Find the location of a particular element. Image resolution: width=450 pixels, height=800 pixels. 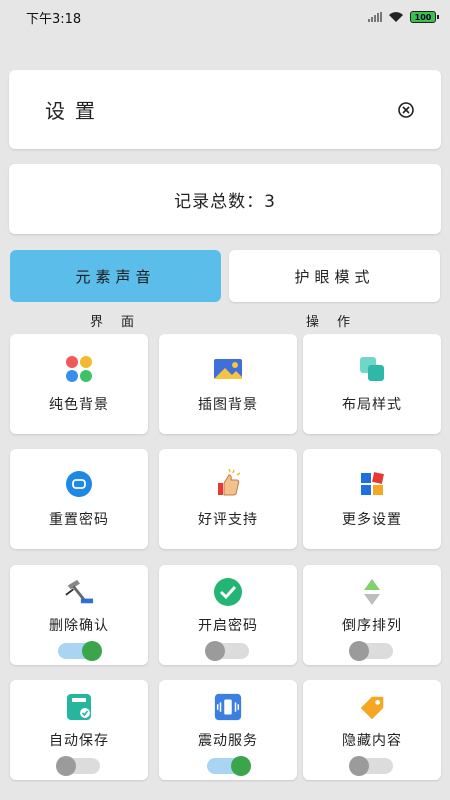

thumbs-up-icon is located at coordinates (228, 484).